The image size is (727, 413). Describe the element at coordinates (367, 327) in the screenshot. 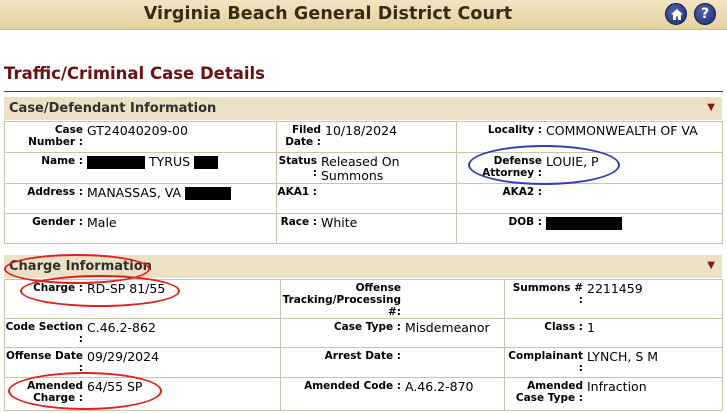

I see `case-type-label: Case Type :` at that location.